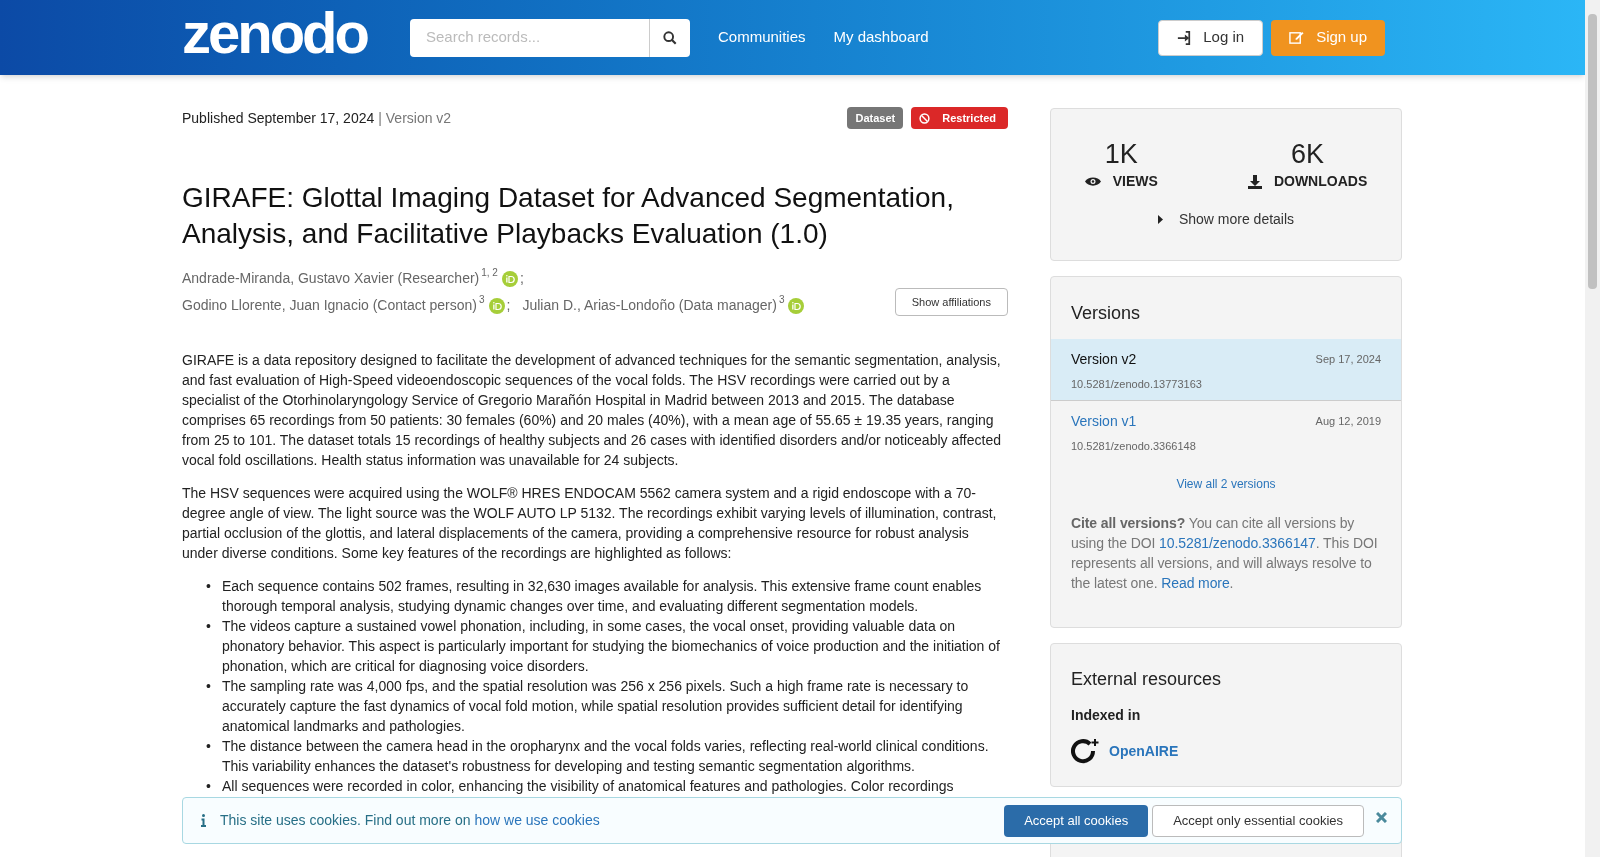  What do you see at coordinates (415, 118) in the screenshot?
I see `version-label: | Version v2` at bounding box center [415, 118].